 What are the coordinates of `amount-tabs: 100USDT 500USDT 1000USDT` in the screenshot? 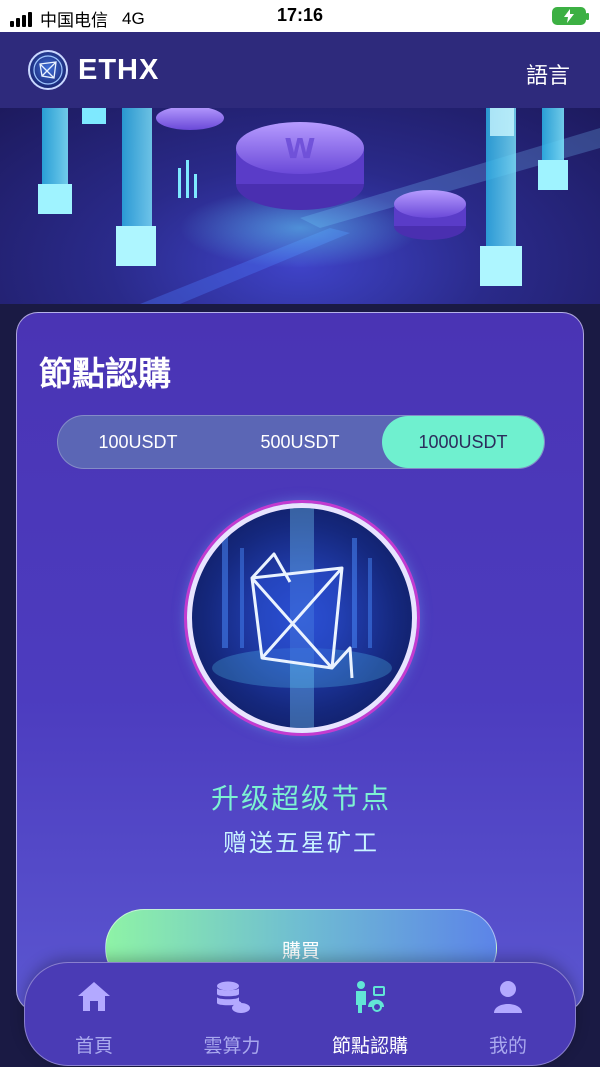 It's located at (301, 442).